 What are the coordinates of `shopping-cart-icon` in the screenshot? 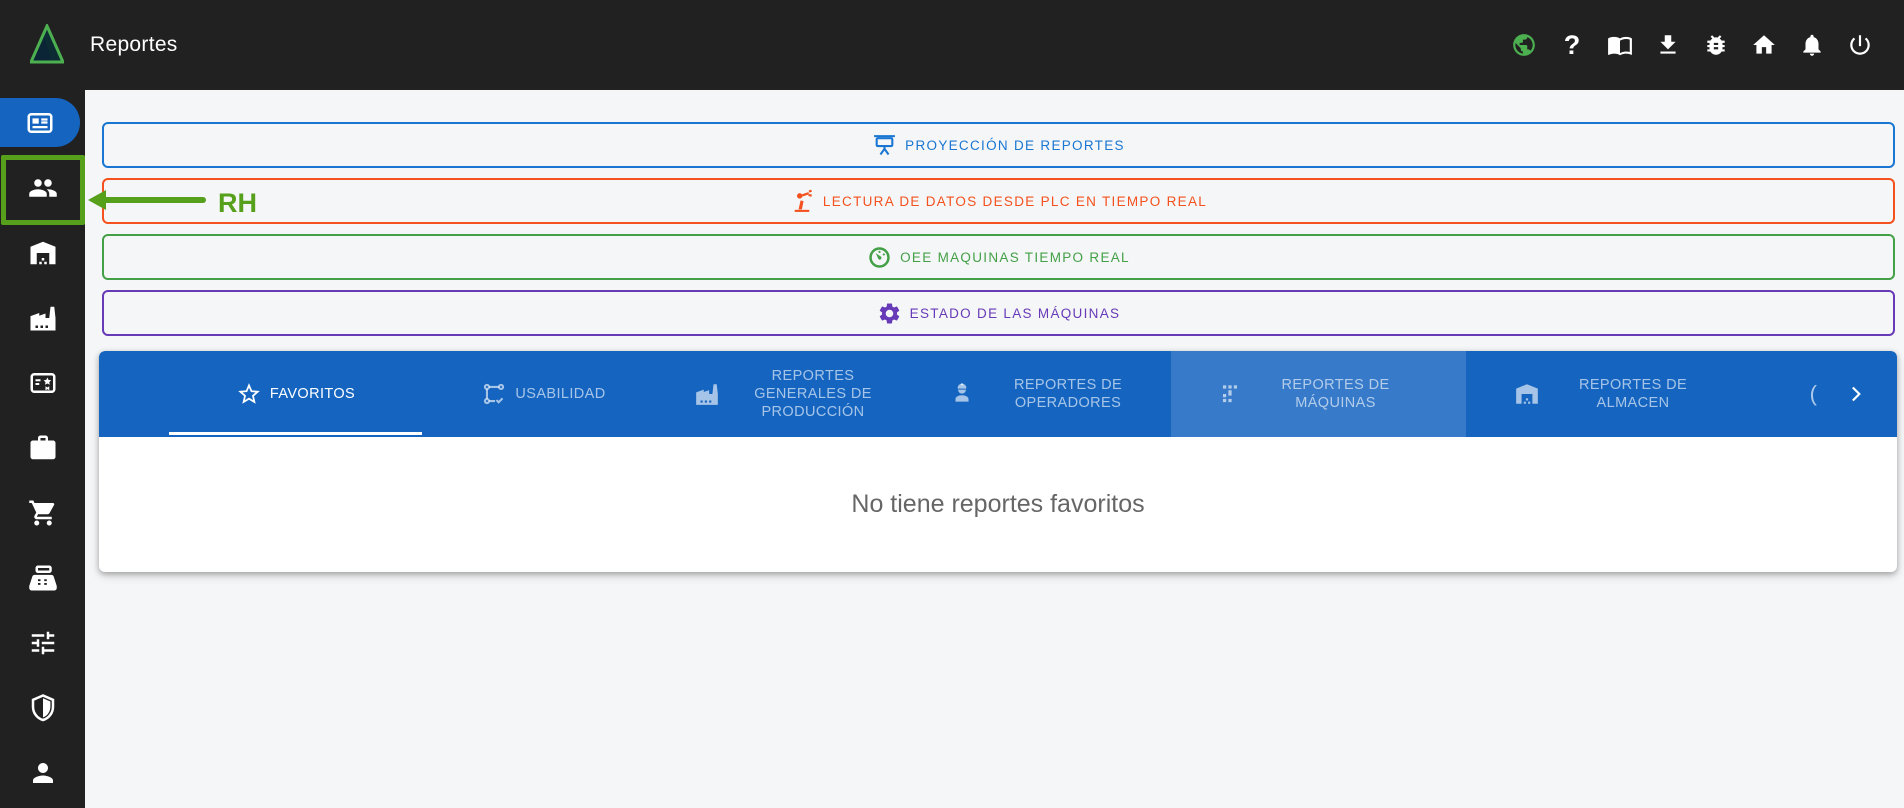 It's located at (43, 513).